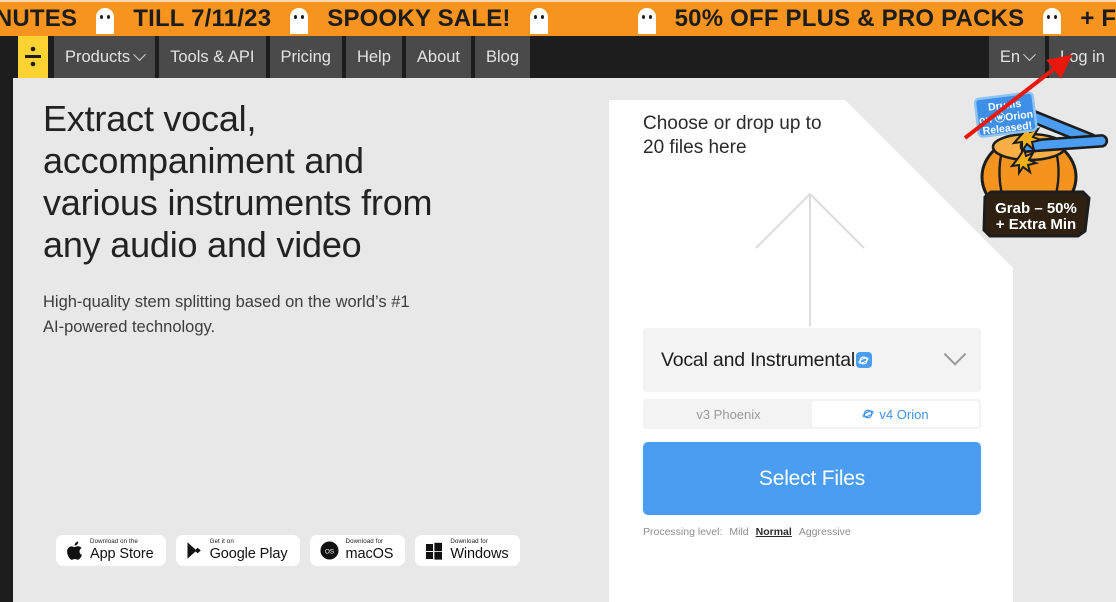 The width and height of the screenshot is (1116, 602). I want to click on promo-text-4: + FREE EXT, so click(1098, 18).